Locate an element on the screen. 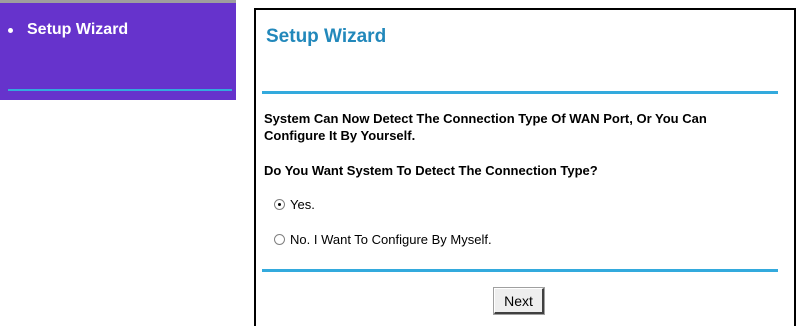  radio-option-yes: Yes. is located at coordinates (294, 204).